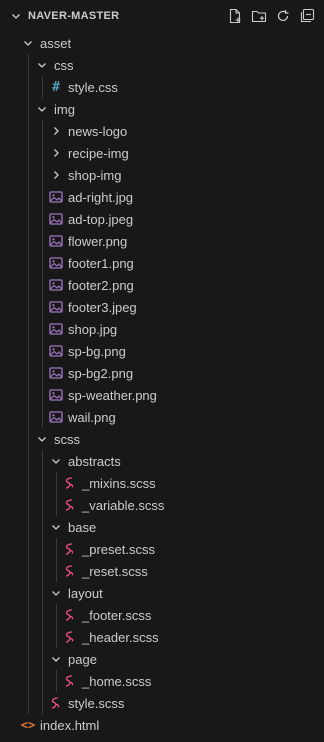 This screenshot has height=742, width=324. What do you see at coordinates (115, 571) in the screenshot?
I see `tree-item-label: _reset.scss` at bounding box center [115, 571].